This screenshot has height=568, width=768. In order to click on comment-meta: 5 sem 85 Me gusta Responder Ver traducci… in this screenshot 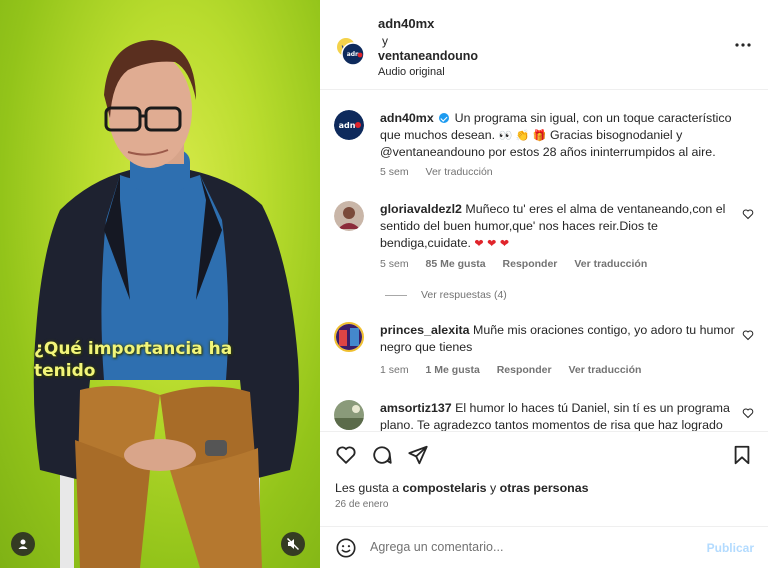, I will do `click(520, 264)`.